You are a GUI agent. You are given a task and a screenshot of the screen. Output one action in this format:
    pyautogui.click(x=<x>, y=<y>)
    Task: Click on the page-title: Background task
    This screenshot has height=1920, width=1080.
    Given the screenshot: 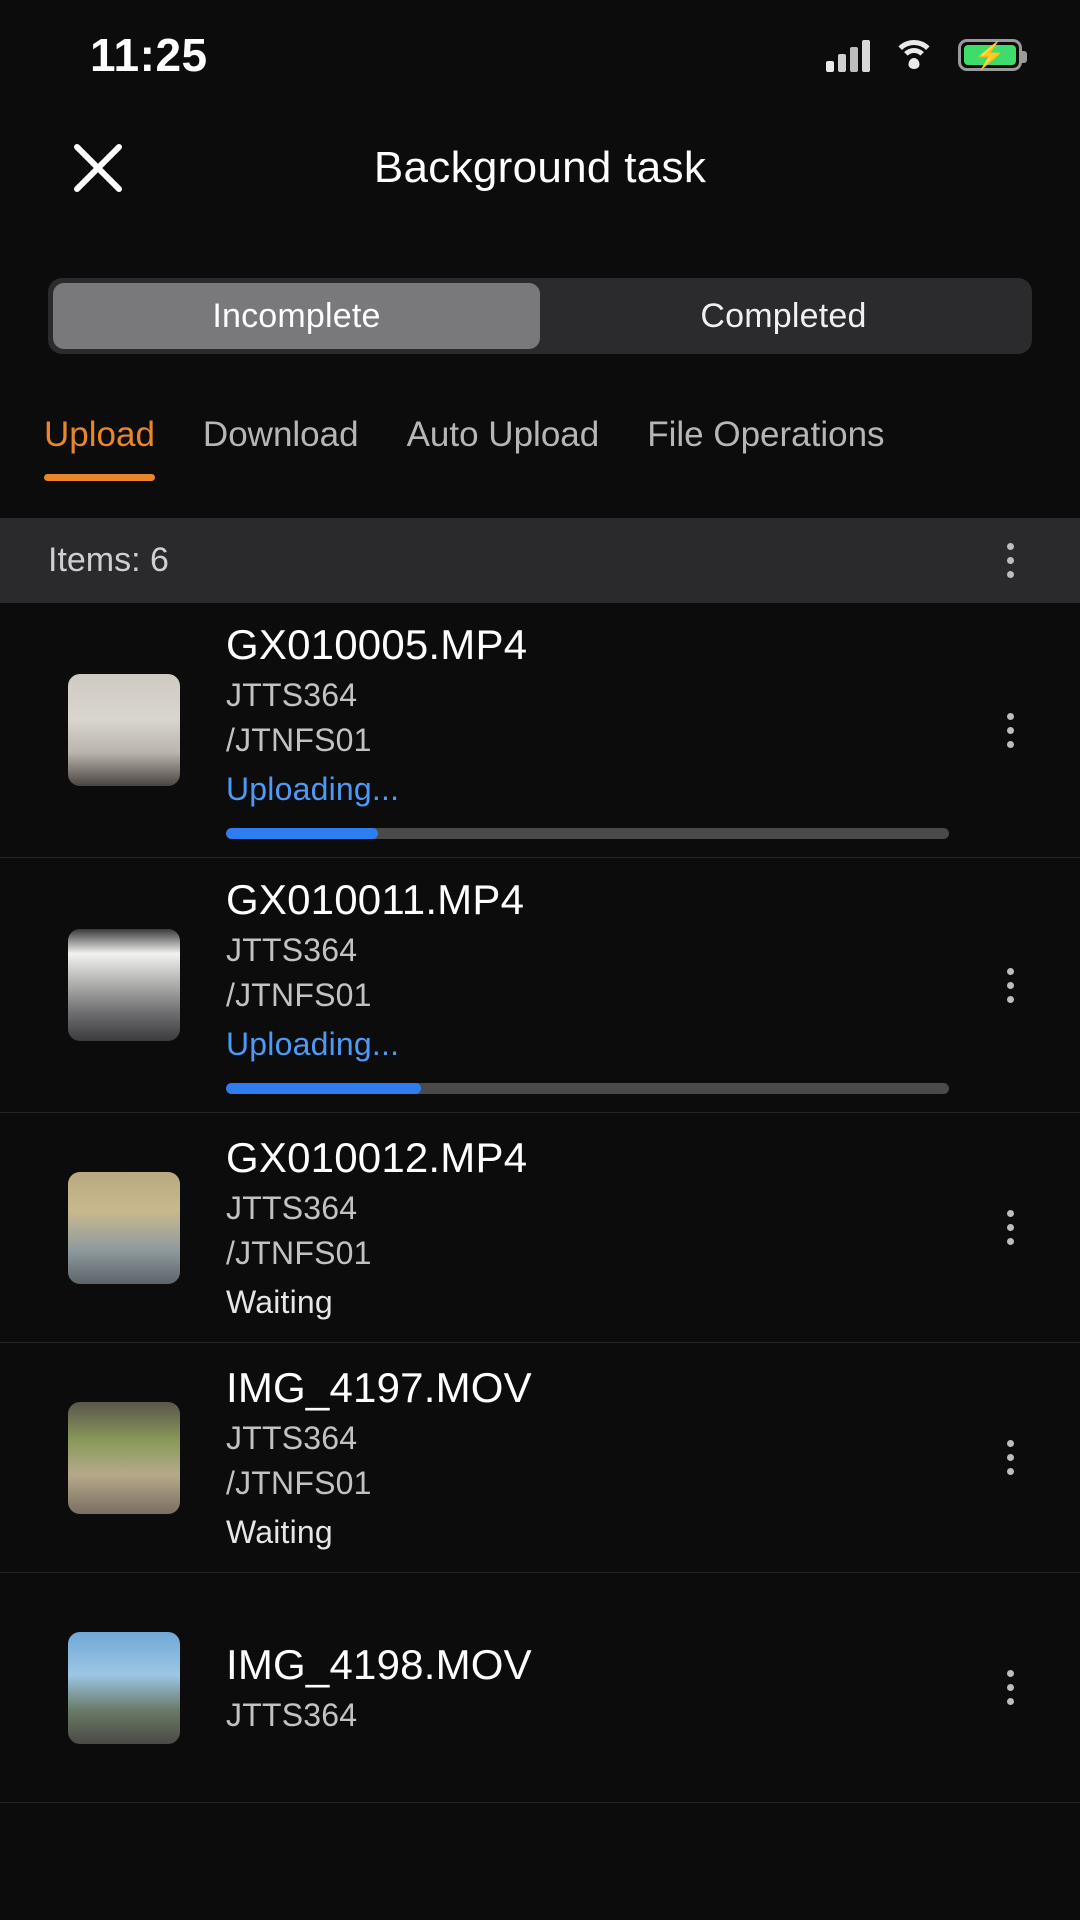 What is the action you would take?
    pyautogui.click(x=540, y=167)
    